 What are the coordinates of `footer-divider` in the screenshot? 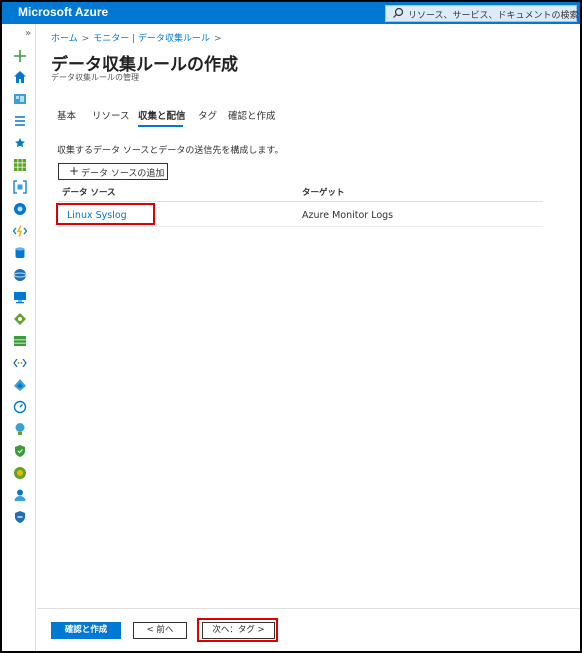 It's located at (308, 608).